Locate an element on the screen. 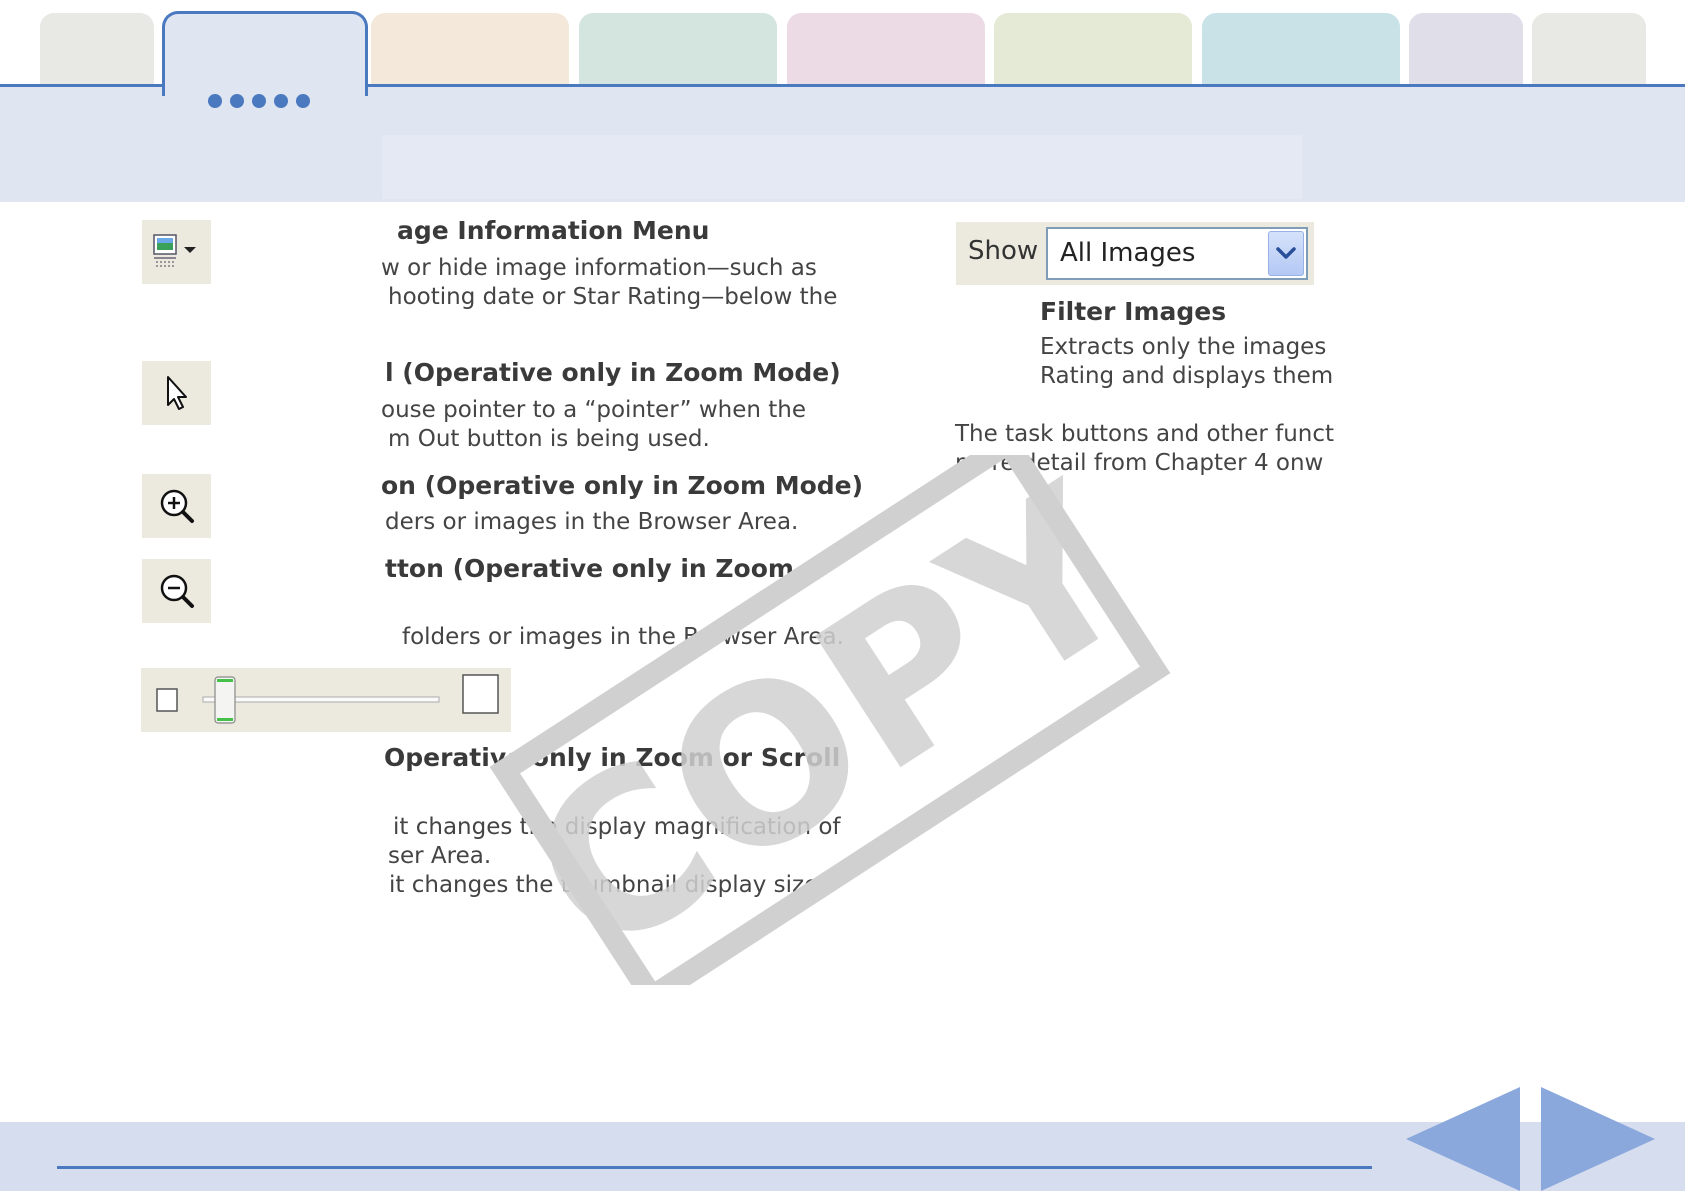 This screenshot has height=1191, width=1685. slider-text-1: it changes the display magnification of is located at coordinates (617, 827).